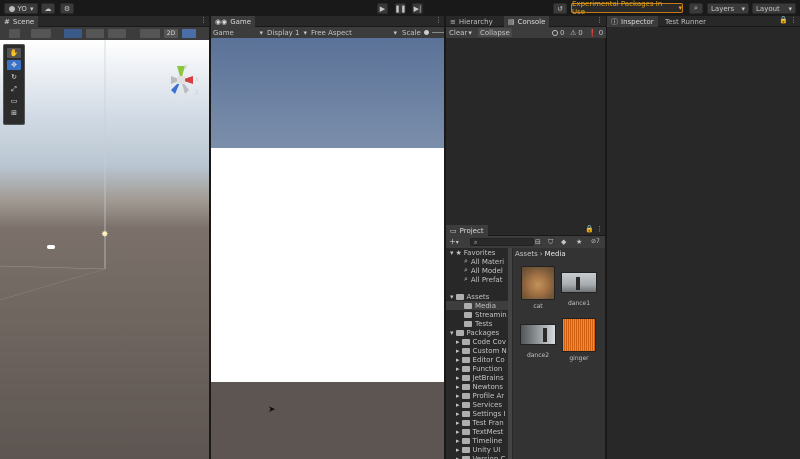  What do you see at coordinates (417, 8) in the screenshot?
I see `step-button: ▶|` at bounding box center [417, 8].